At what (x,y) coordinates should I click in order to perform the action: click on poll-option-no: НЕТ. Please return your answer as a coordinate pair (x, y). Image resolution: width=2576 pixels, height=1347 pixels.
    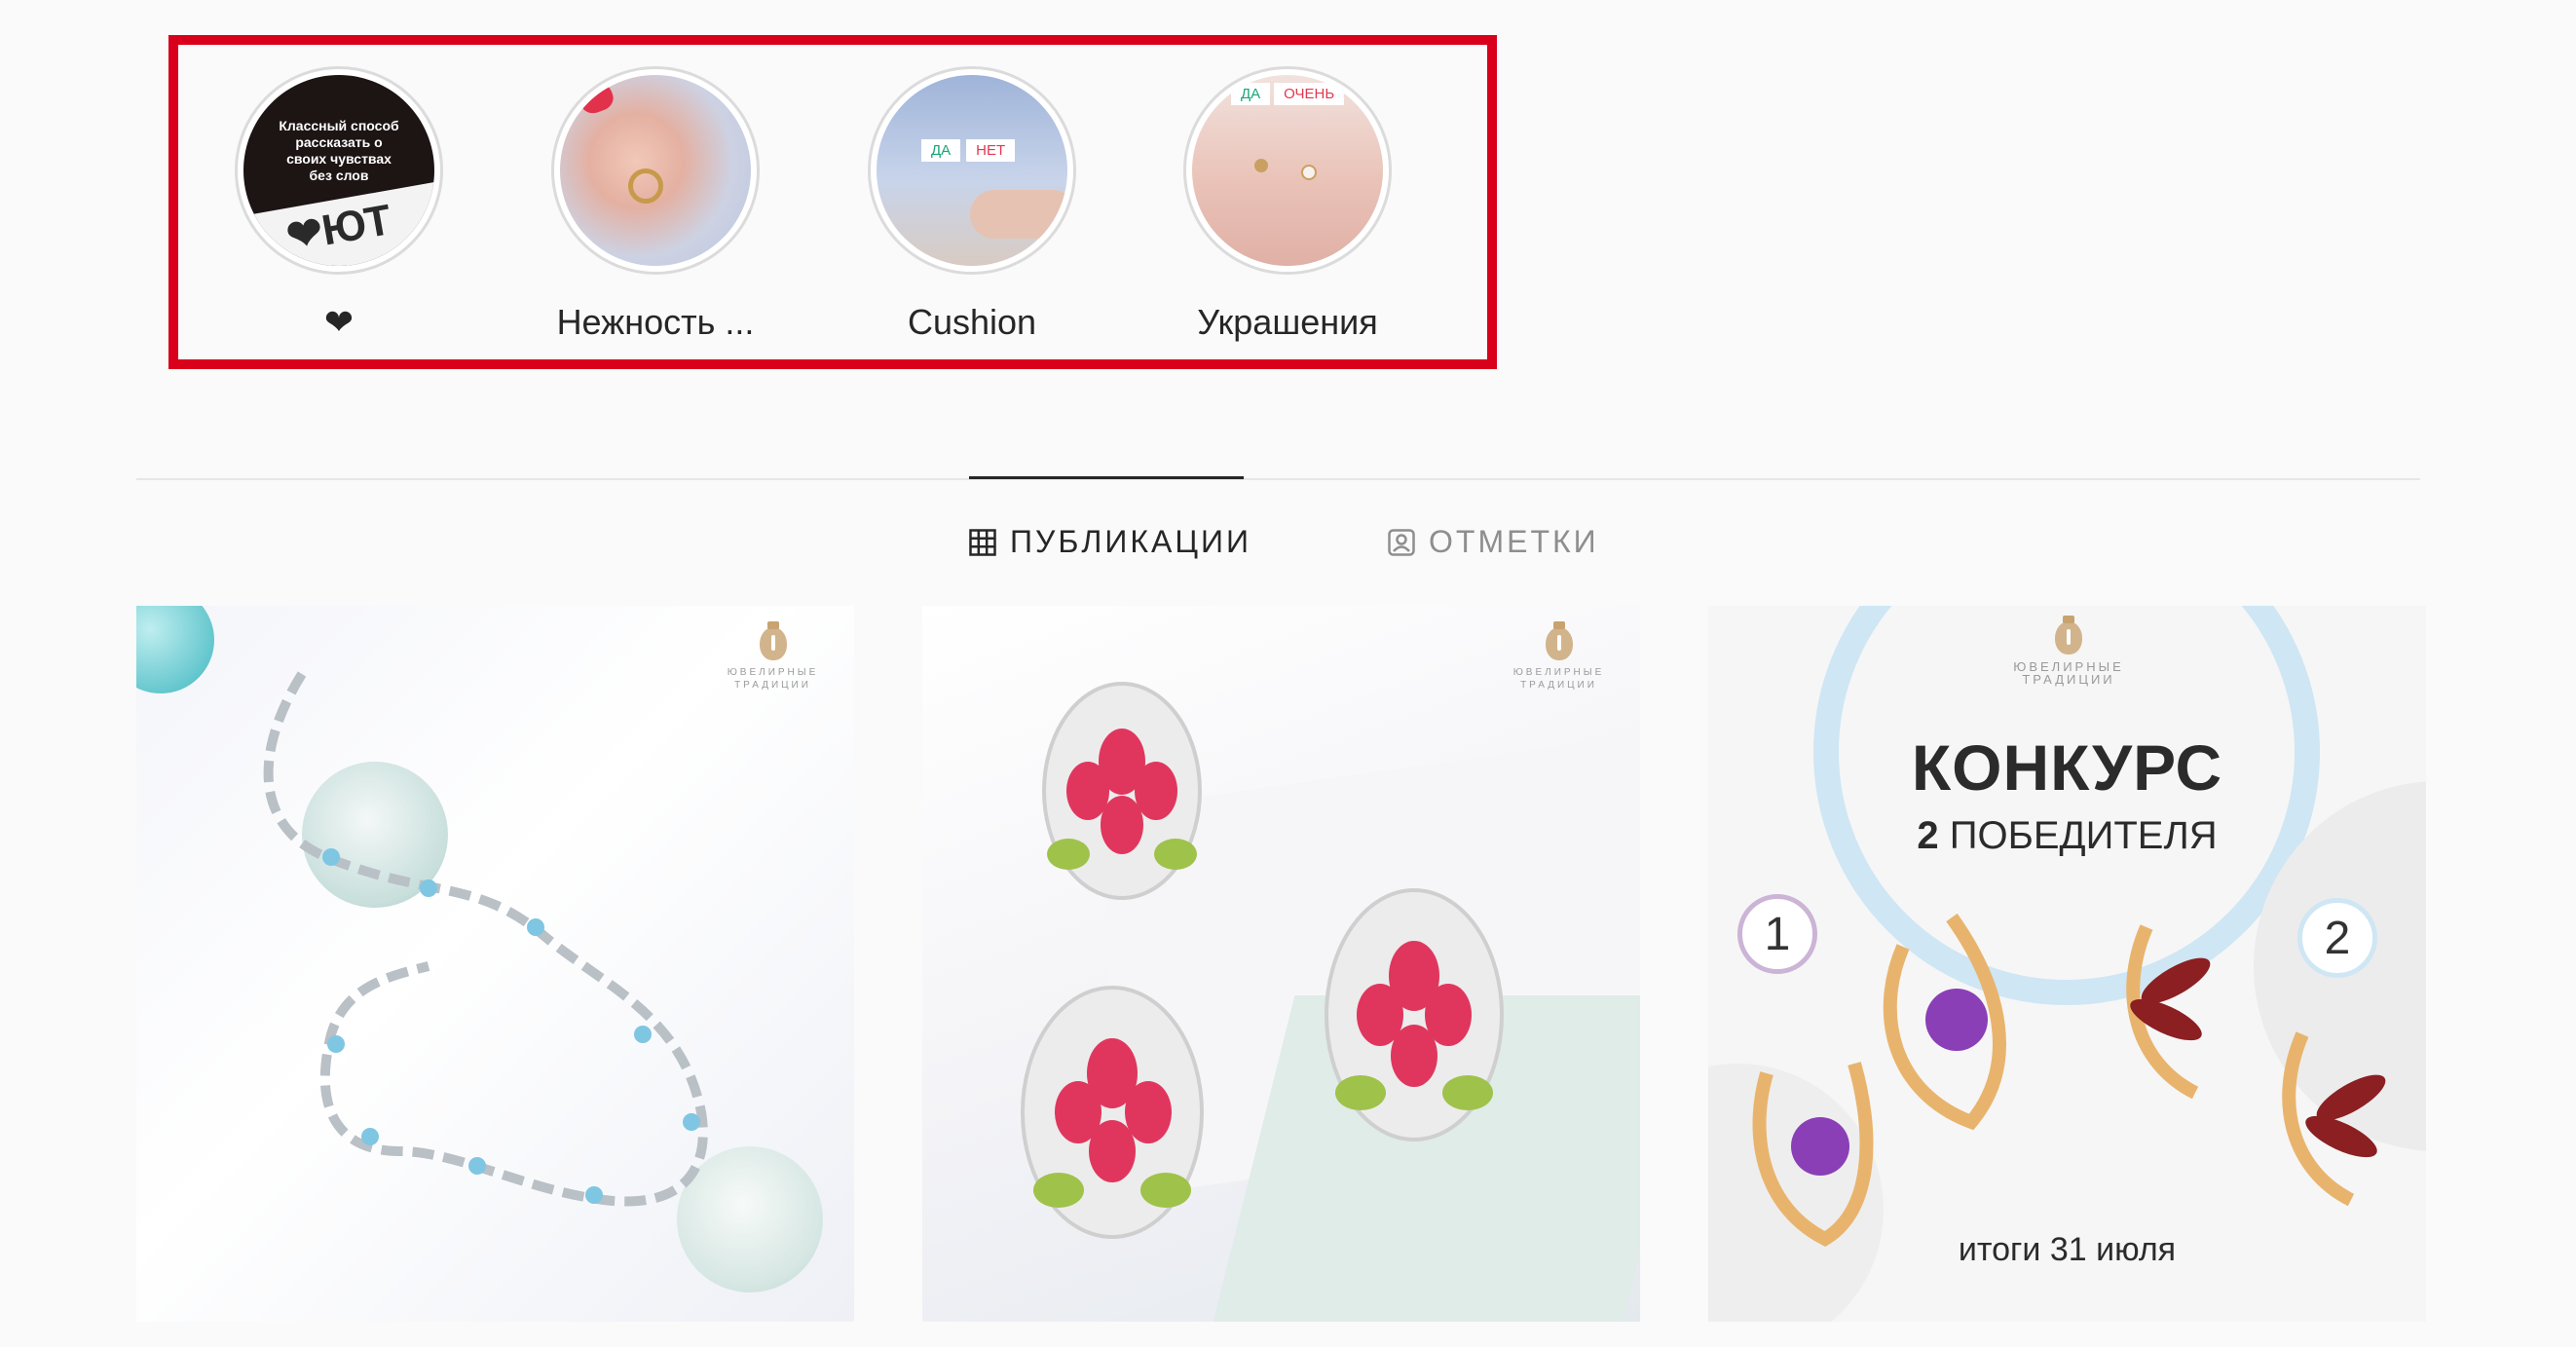
    Looking at the image, I should click on (991, 150).